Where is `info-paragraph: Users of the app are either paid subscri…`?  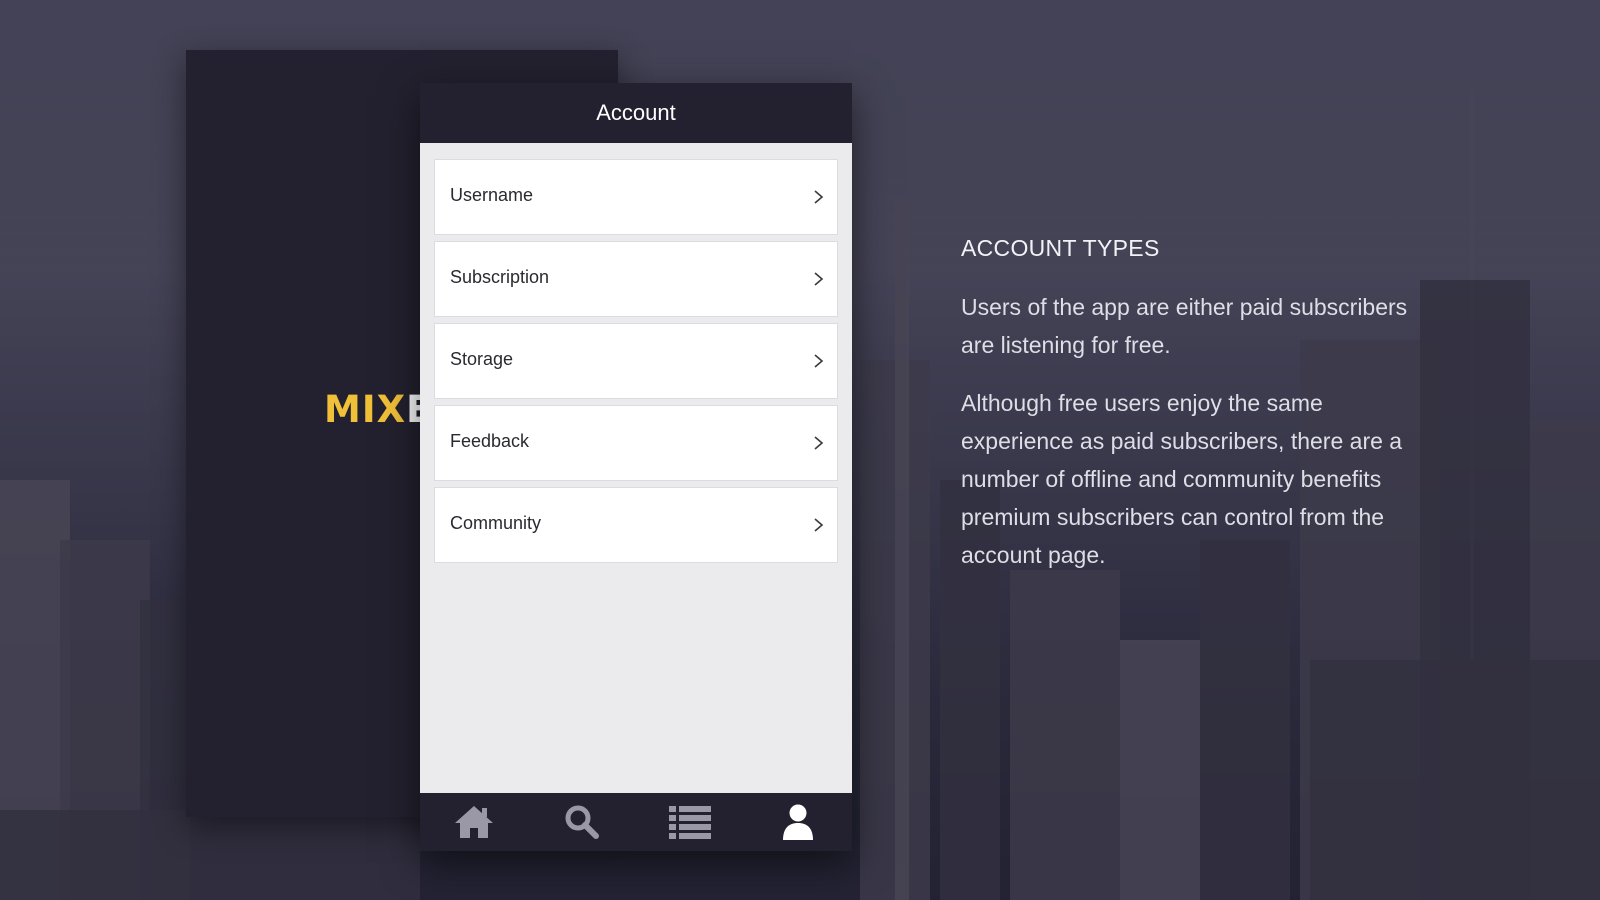 info-paragraph: Users of the app are either paid subscri… is located at coordinates (1184, 326).